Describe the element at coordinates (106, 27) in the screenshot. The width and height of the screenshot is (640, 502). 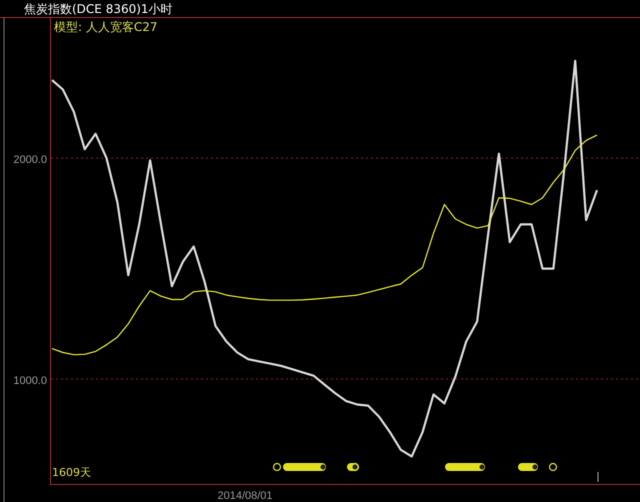
I see `model-label: 模型: 人人宽客C27` at that location.